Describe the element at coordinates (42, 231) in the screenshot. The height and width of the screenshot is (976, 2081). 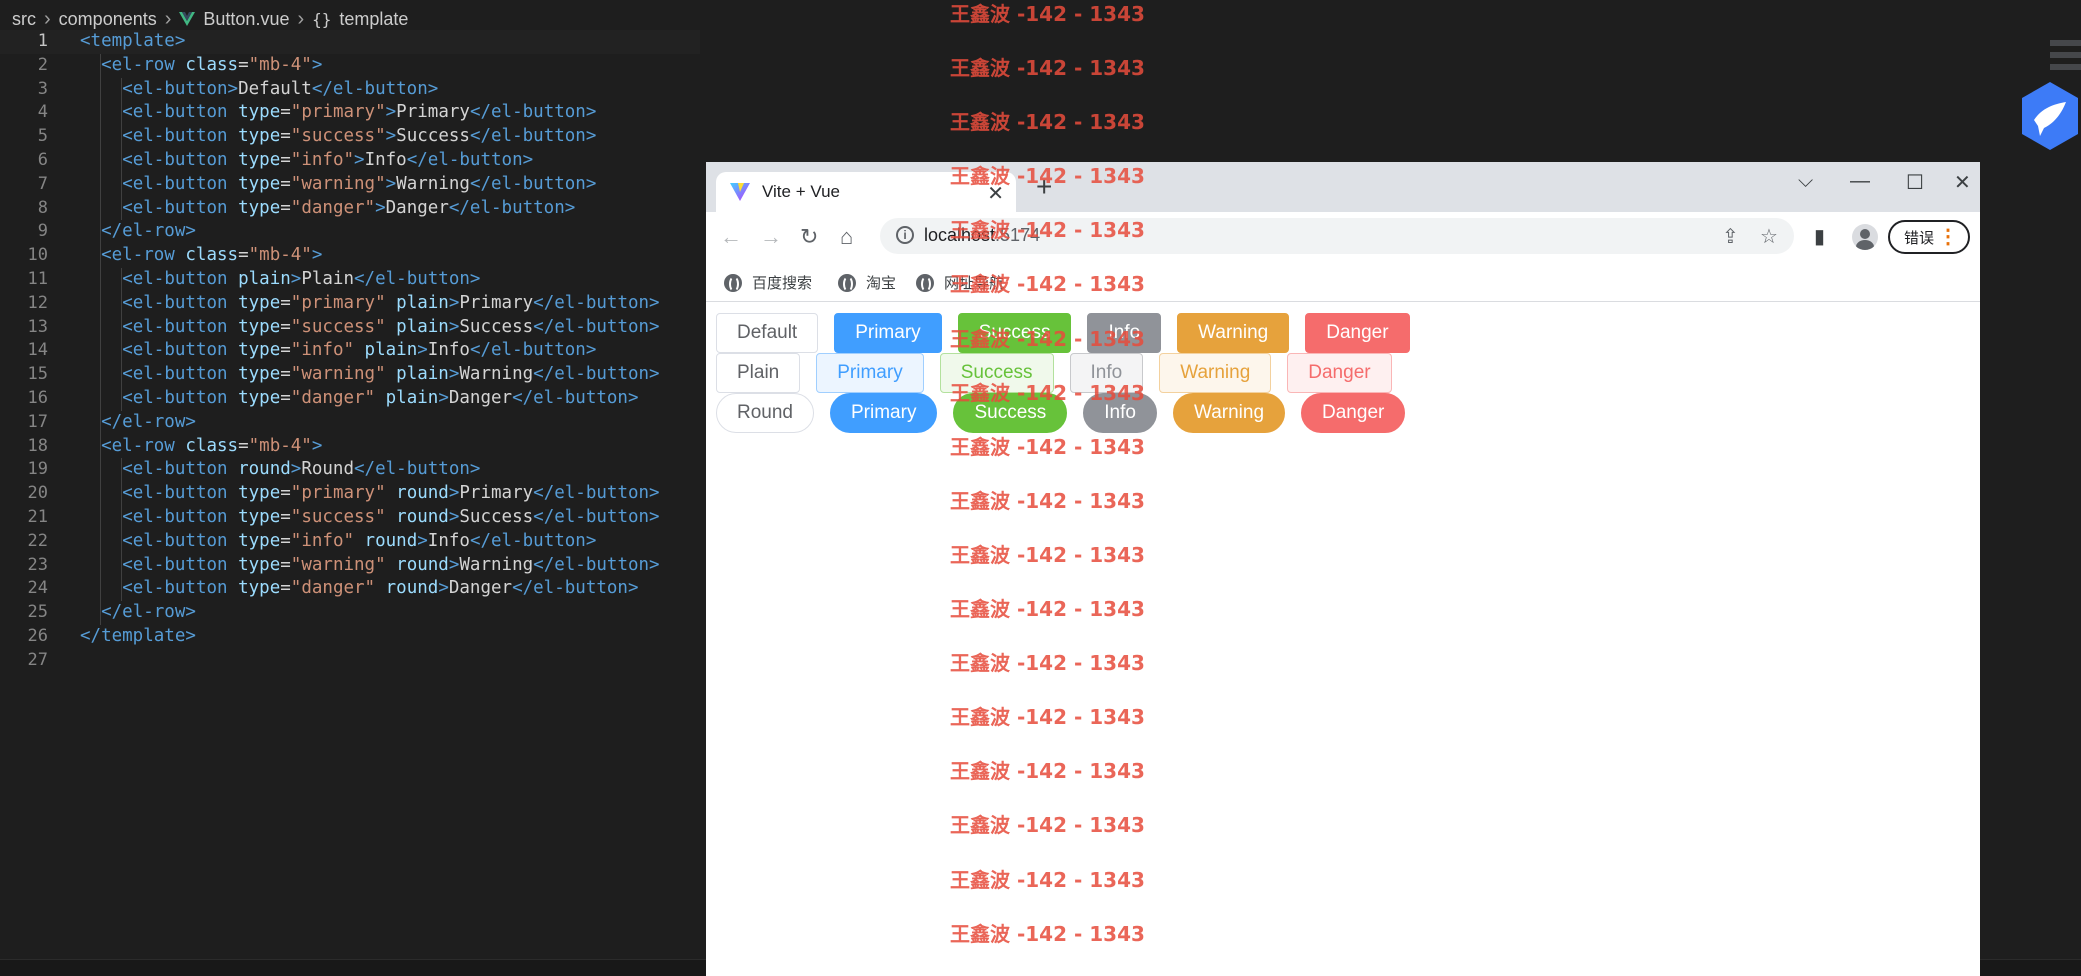
I see `line-number: 9` at that location.